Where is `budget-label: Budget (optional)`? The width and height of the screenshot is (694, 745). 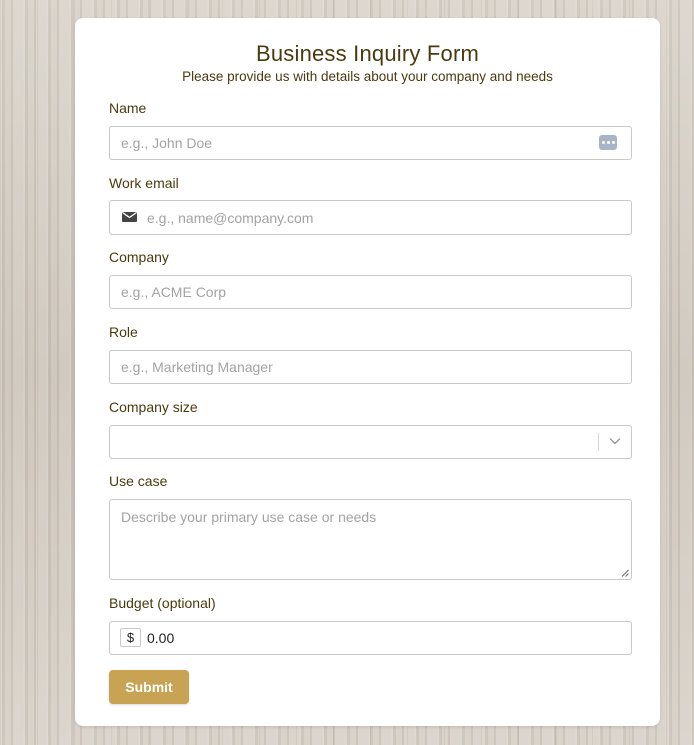 budget-label: Budget (optional) is located at coordinates (162, 603).